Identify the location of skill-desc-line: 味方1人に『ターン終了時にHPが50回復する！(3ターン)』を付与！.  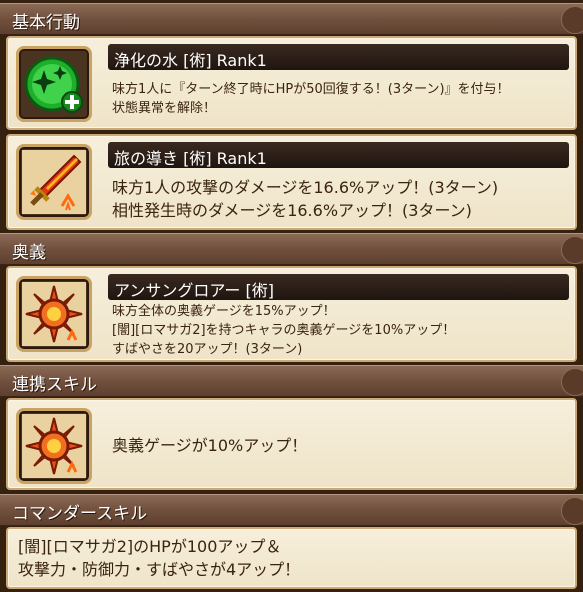
(311, 89).